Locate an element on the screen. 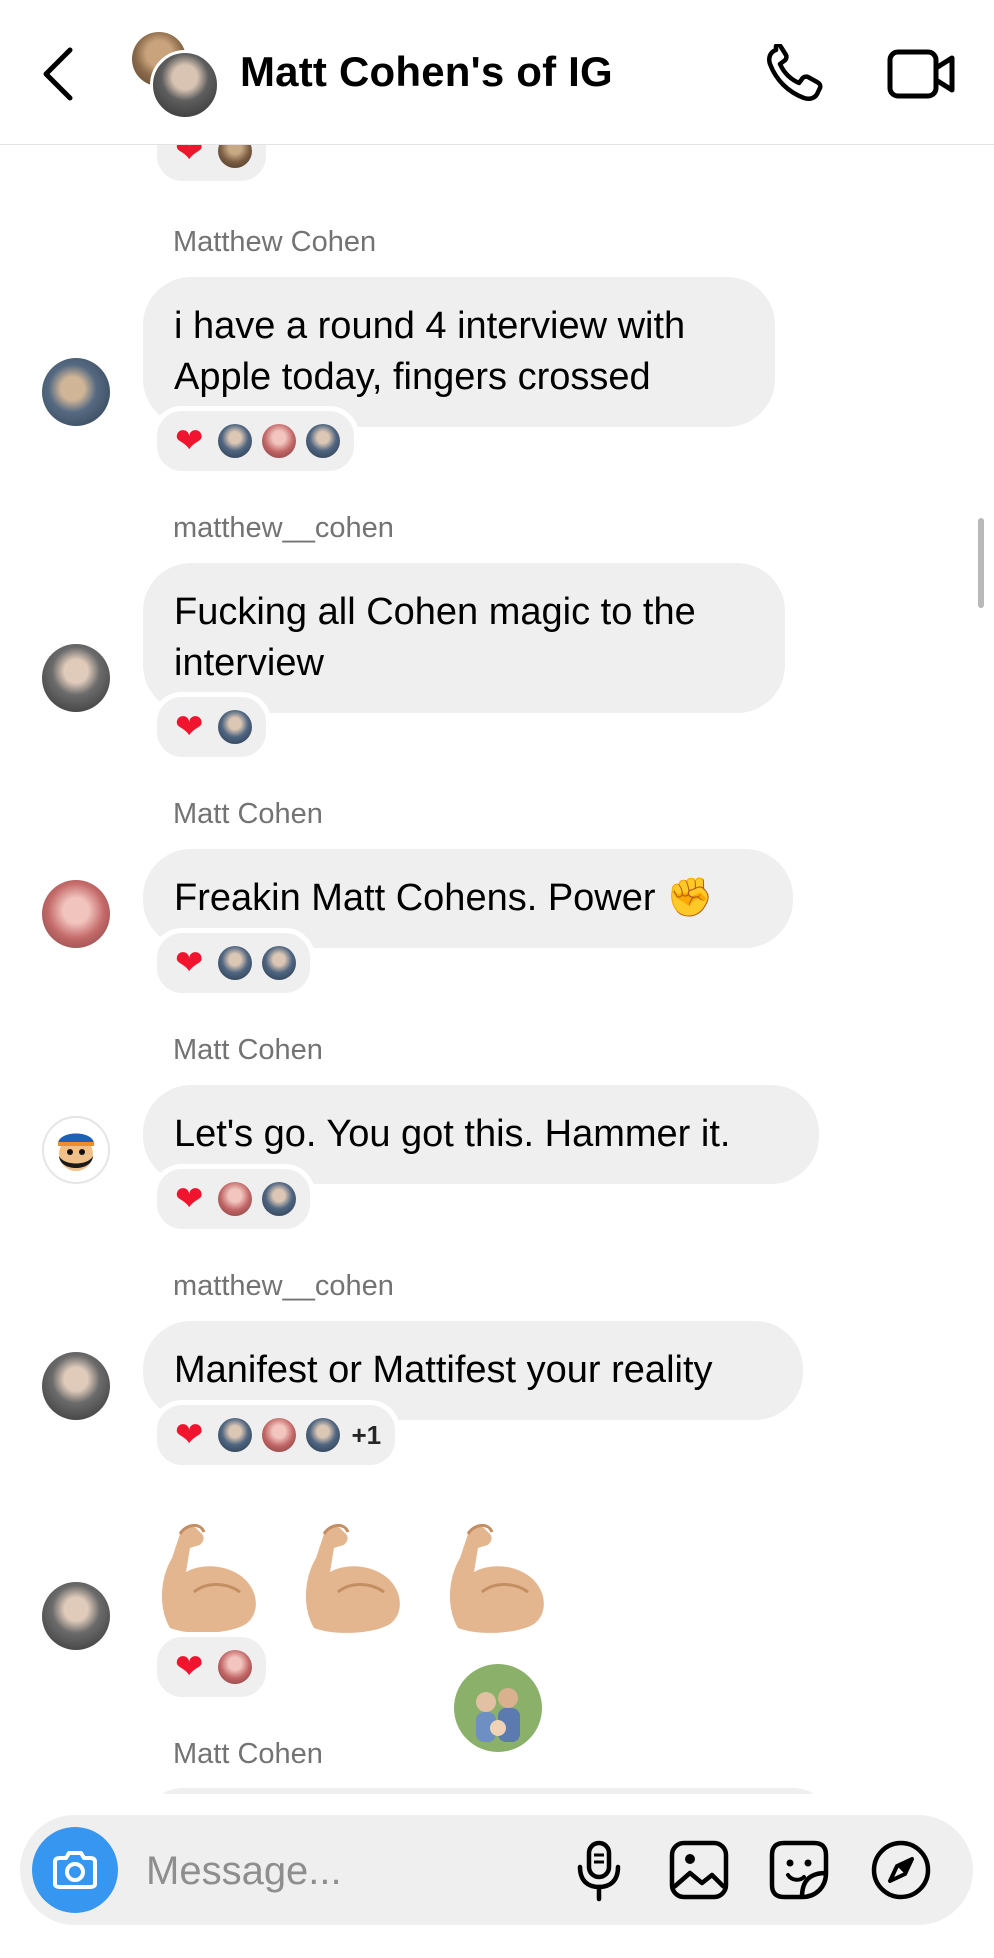 Image resolution: width=994 pixels, height=1958 pixels. compass-icon is located at coordinates (901, 1870).